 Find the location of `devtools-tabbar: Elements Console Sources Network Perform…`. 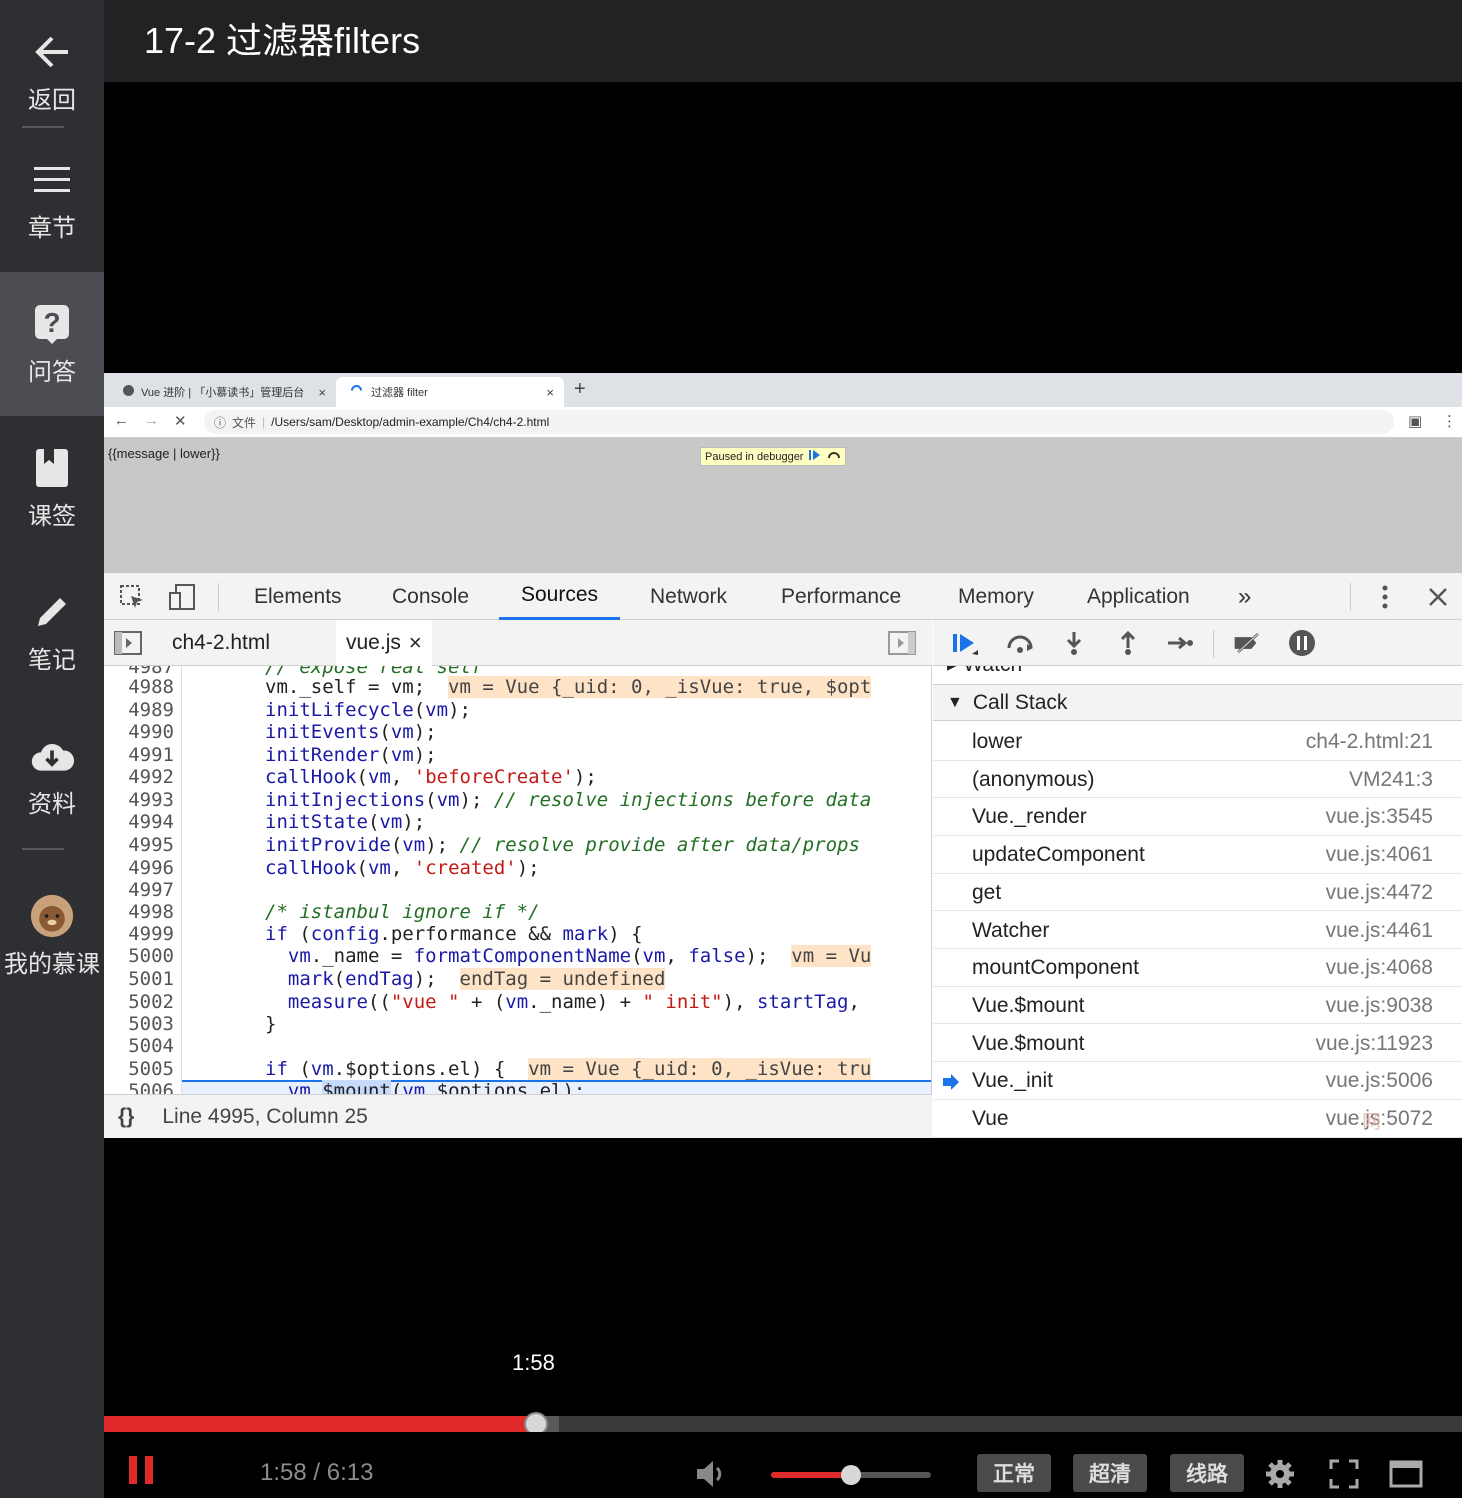

devtools-tabbar: Elements Console Sources Network Perform… is located at coordinates (783, 596).